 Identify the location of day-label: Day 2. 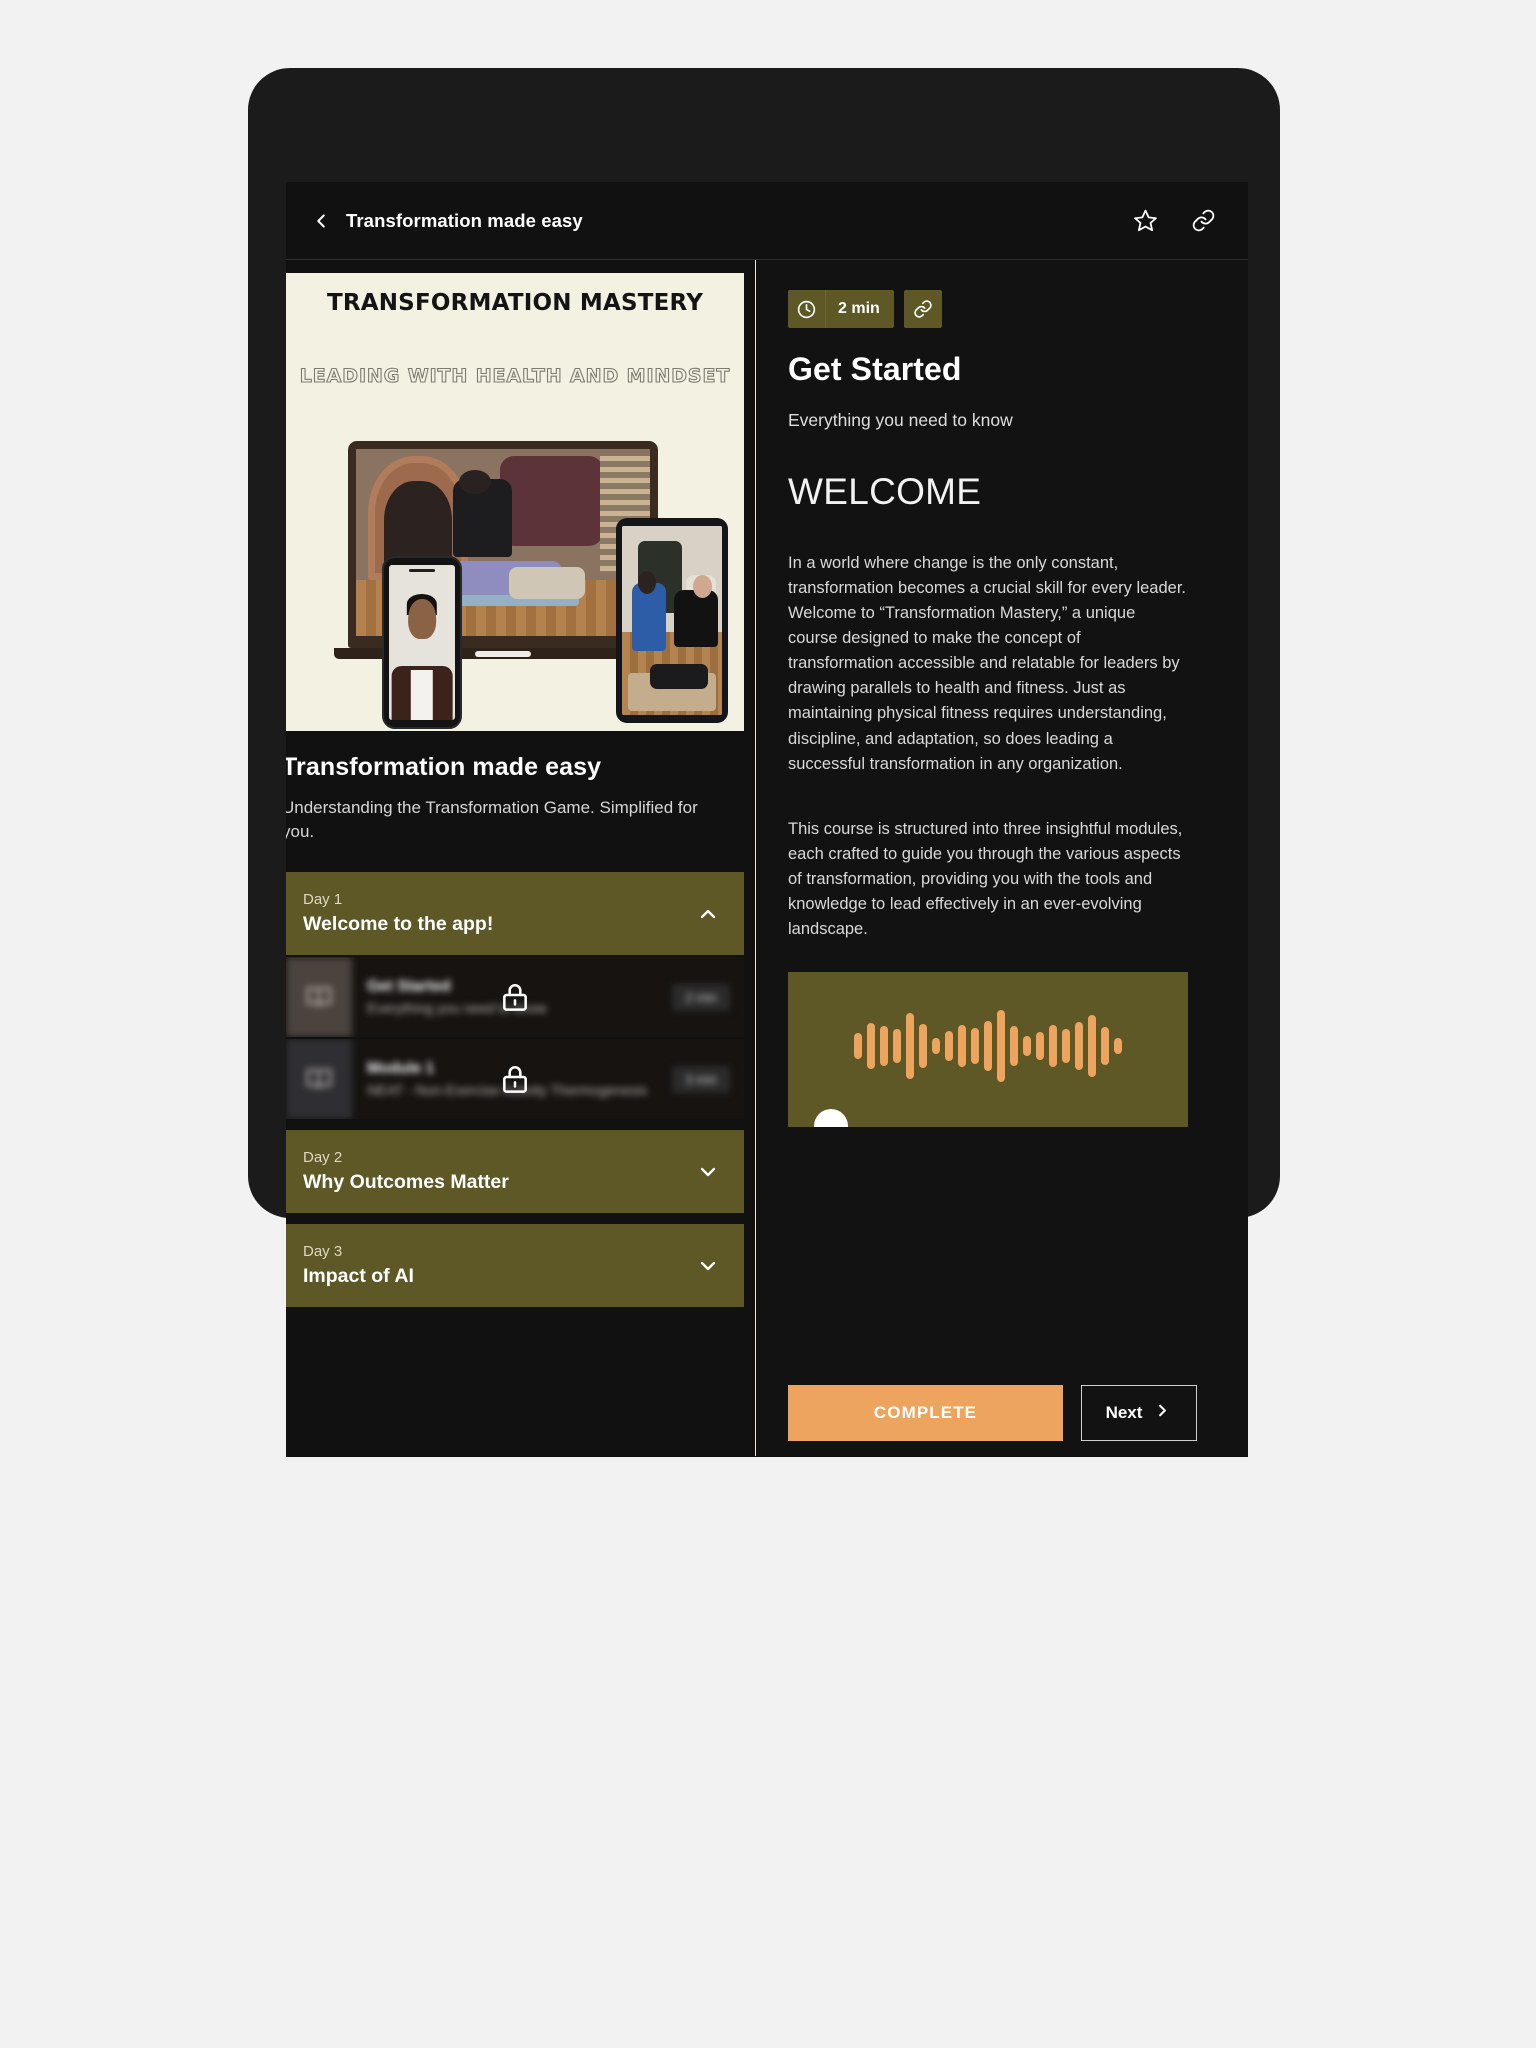
(323, 1158).